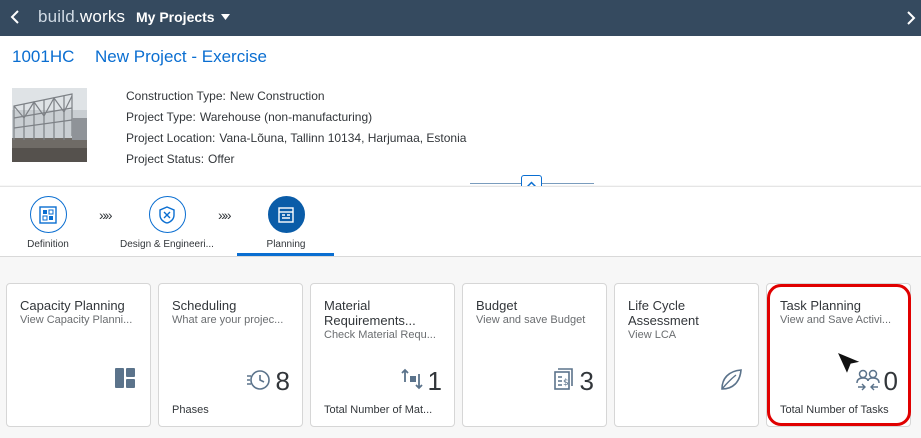 The width and height of the screenshot is (921, 438). Describe the element at coordinates (43, 56) in the screenshot. I see `project-code: 1001HC` at that location.